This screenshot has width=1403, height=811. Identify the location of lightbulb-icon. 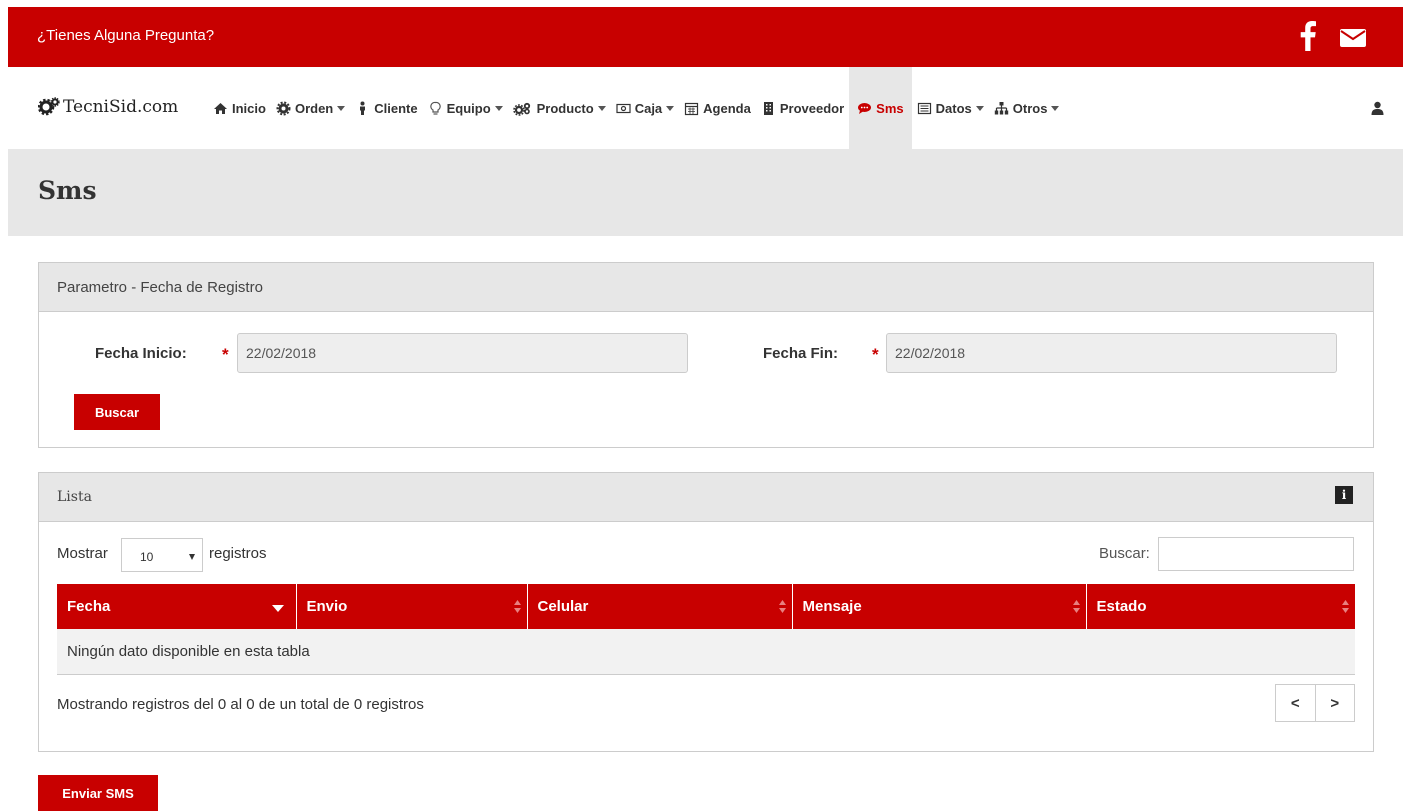
(435, 108).